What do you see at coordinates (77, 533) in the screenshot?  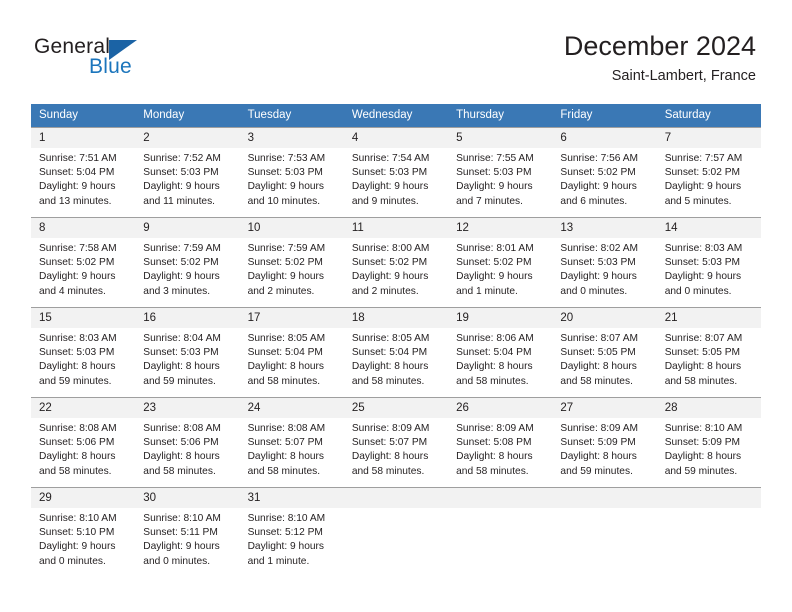 I see `sunset-time: Sunset: 5:10 PM` at bounding box center [77, 533].